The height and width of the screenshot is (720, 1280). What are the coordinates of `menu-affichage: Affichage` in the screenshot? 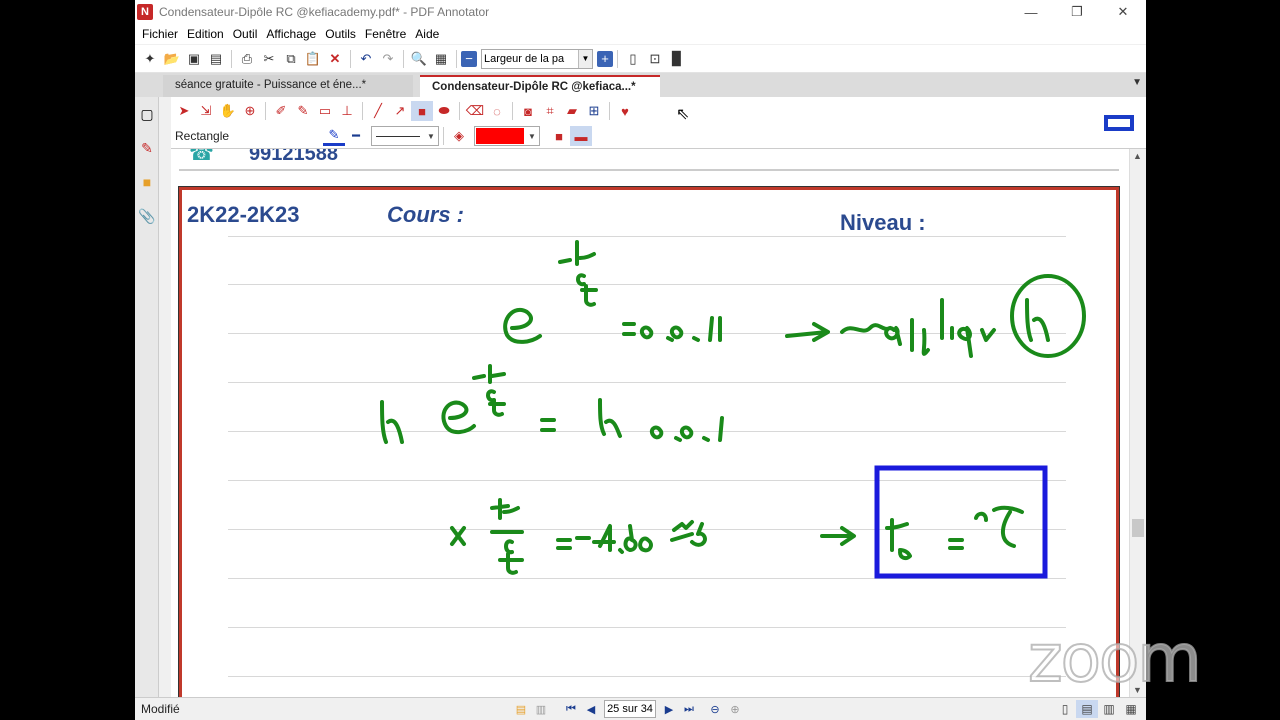 It's located at (291, 34).